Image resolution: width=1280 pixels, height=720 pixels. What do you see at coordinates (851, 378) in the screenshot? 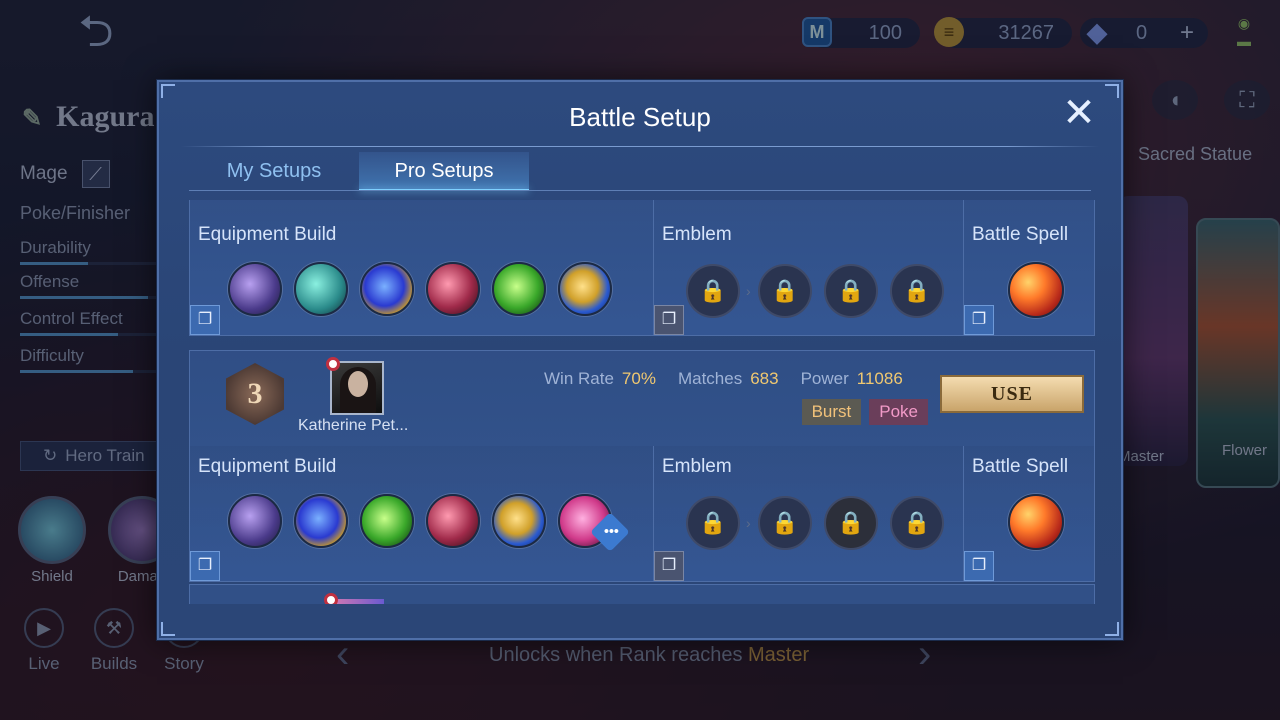
I see `power: Power 11086` at bounding box center [851, 378].